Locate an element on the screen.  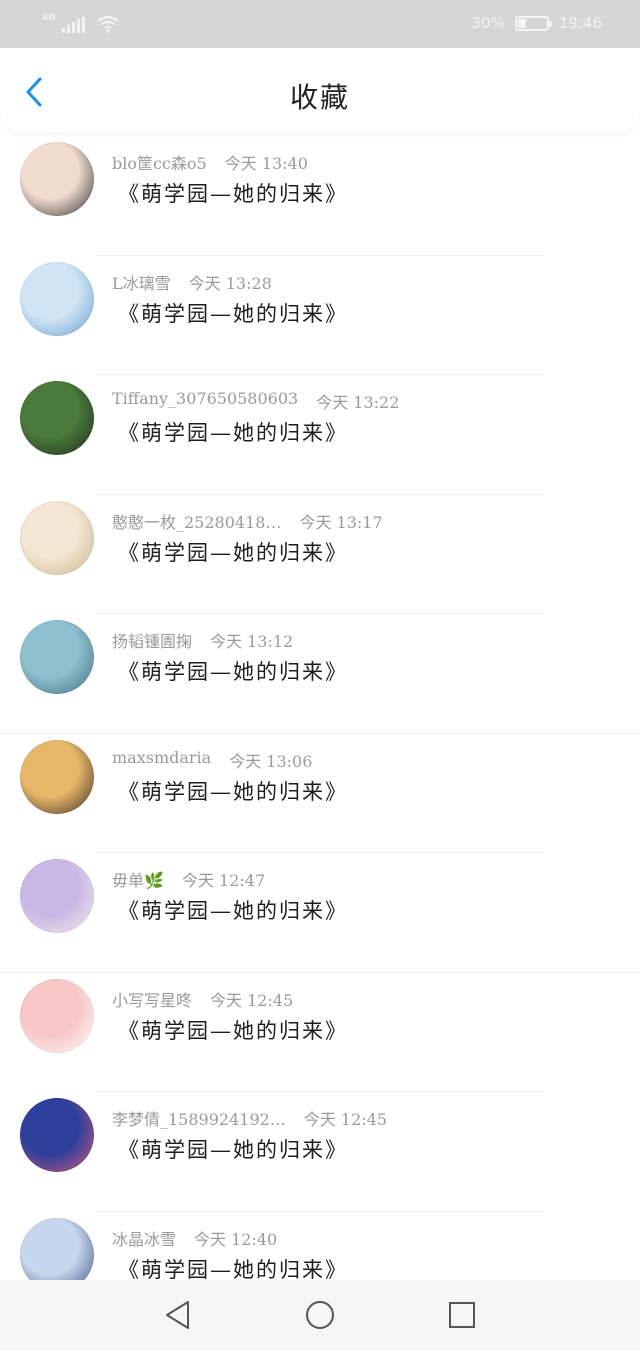
list-item: Tiffany_307650580603 今天 13:22 《萌学园—她的归来》 is located at coordinates (320, 435).